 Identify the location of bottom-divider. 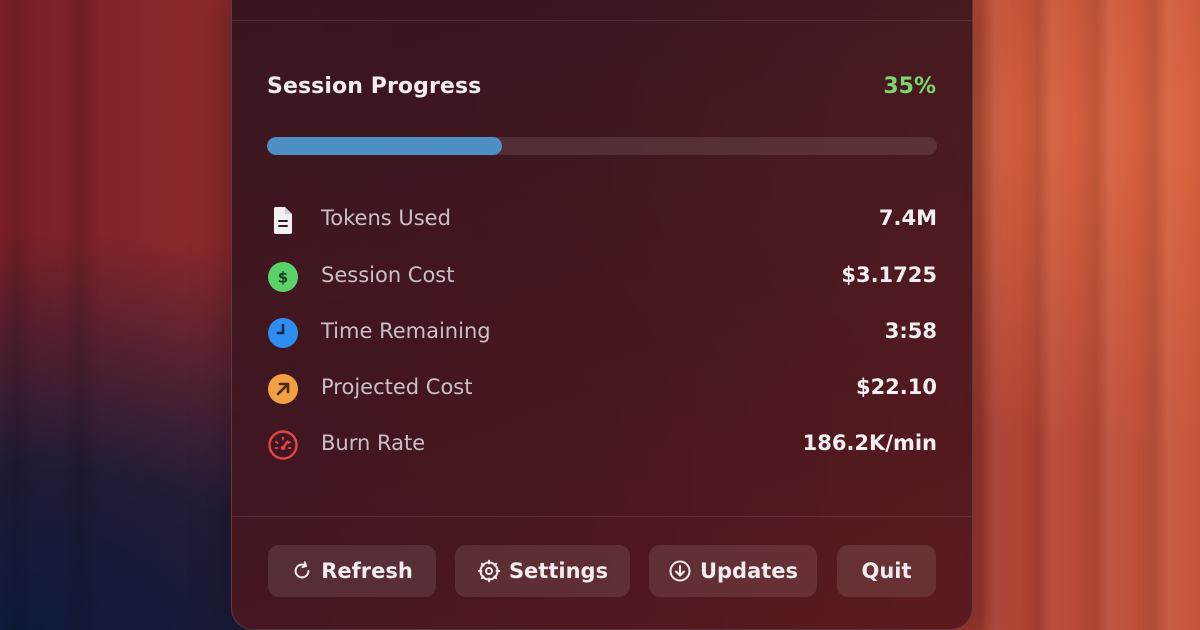
(602, 516).